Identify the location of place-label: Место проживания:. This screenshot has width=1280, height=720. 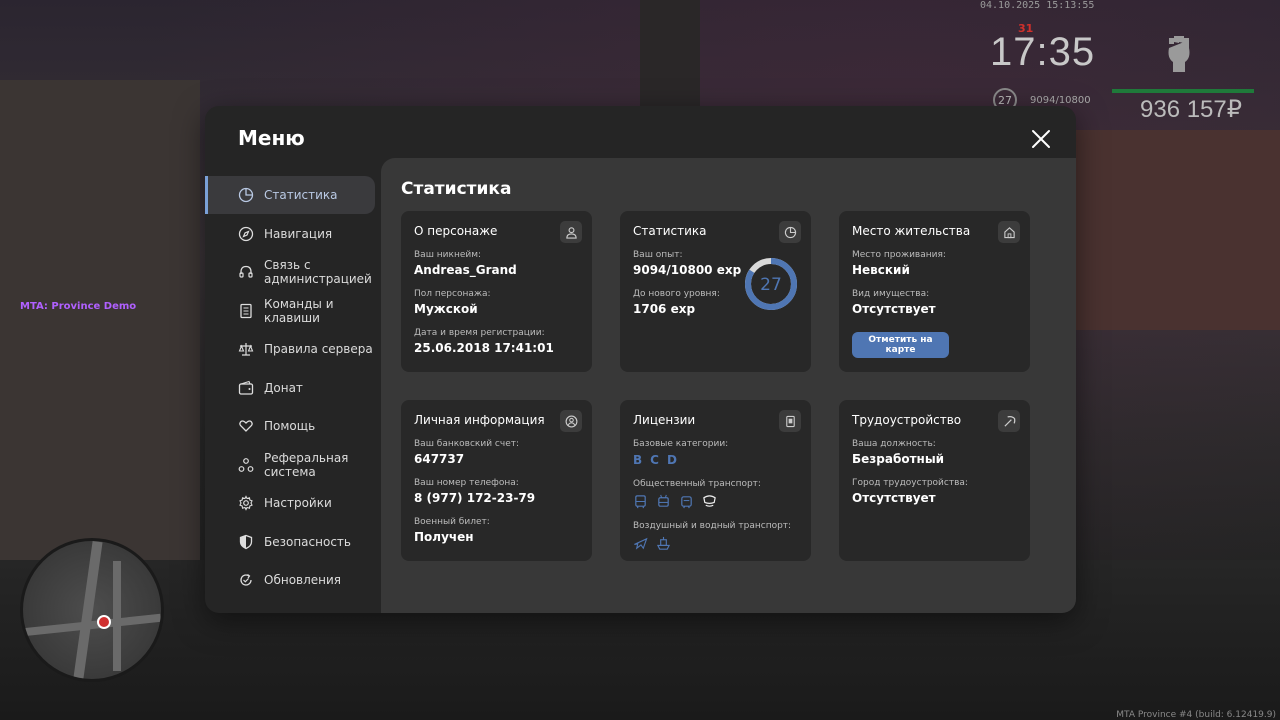
(899, 255).